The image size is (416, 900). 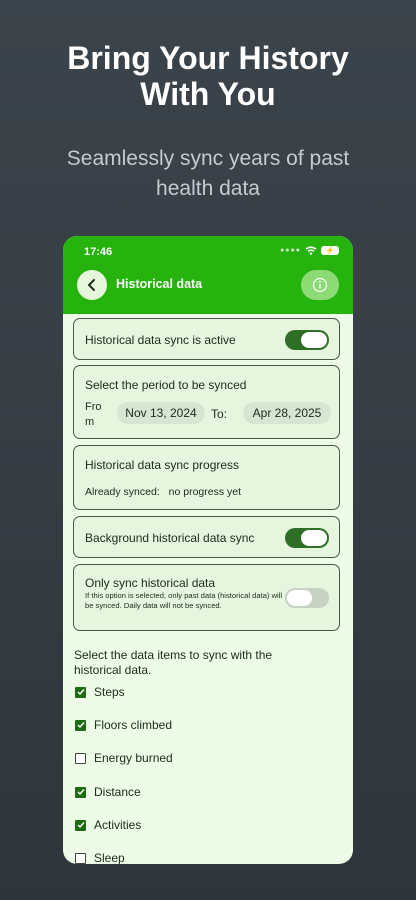 I want to click on item-activities: Activities, so click(x=108, y=825).